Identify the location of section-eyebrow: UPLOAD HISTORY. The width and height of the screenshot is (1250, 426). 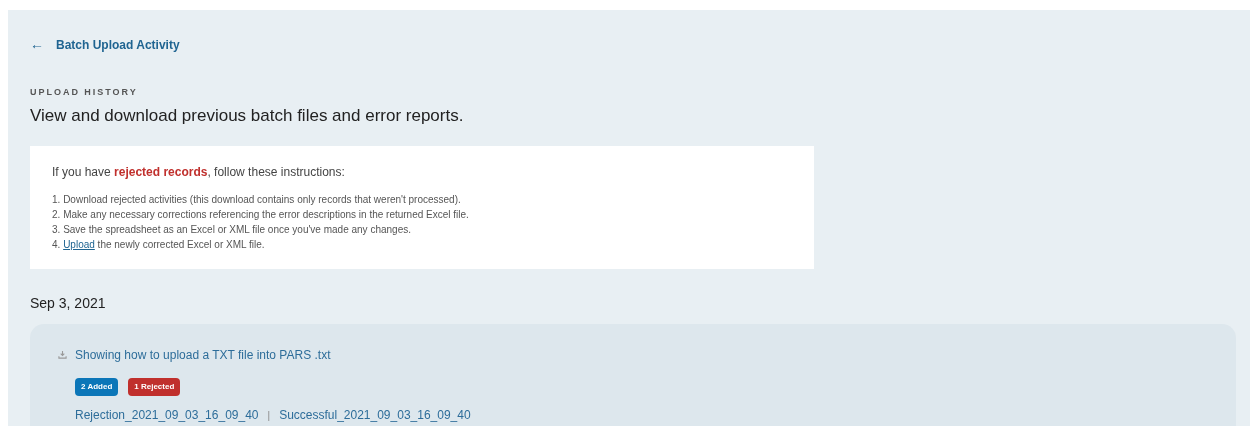
(84, 92).